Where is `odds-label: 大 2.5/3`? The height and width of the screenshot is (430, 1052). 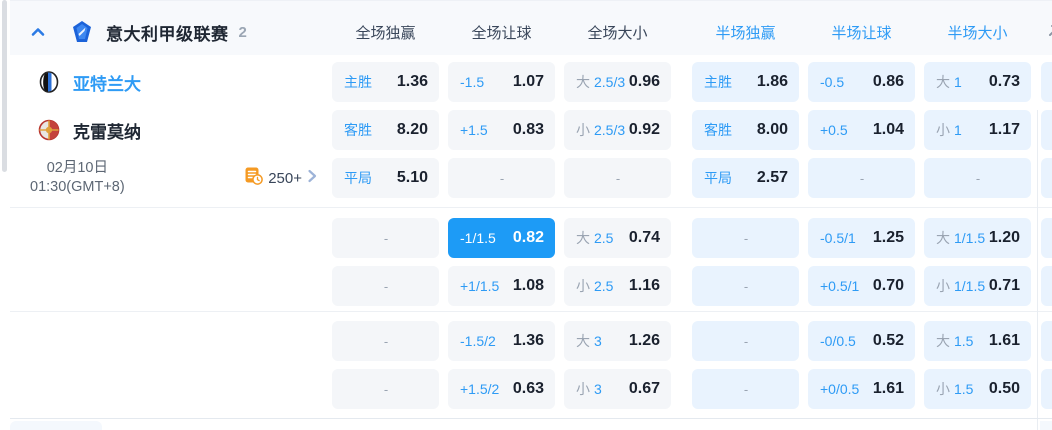
odds-label: 大 2.5/3 is located at coordinates (601, 82).